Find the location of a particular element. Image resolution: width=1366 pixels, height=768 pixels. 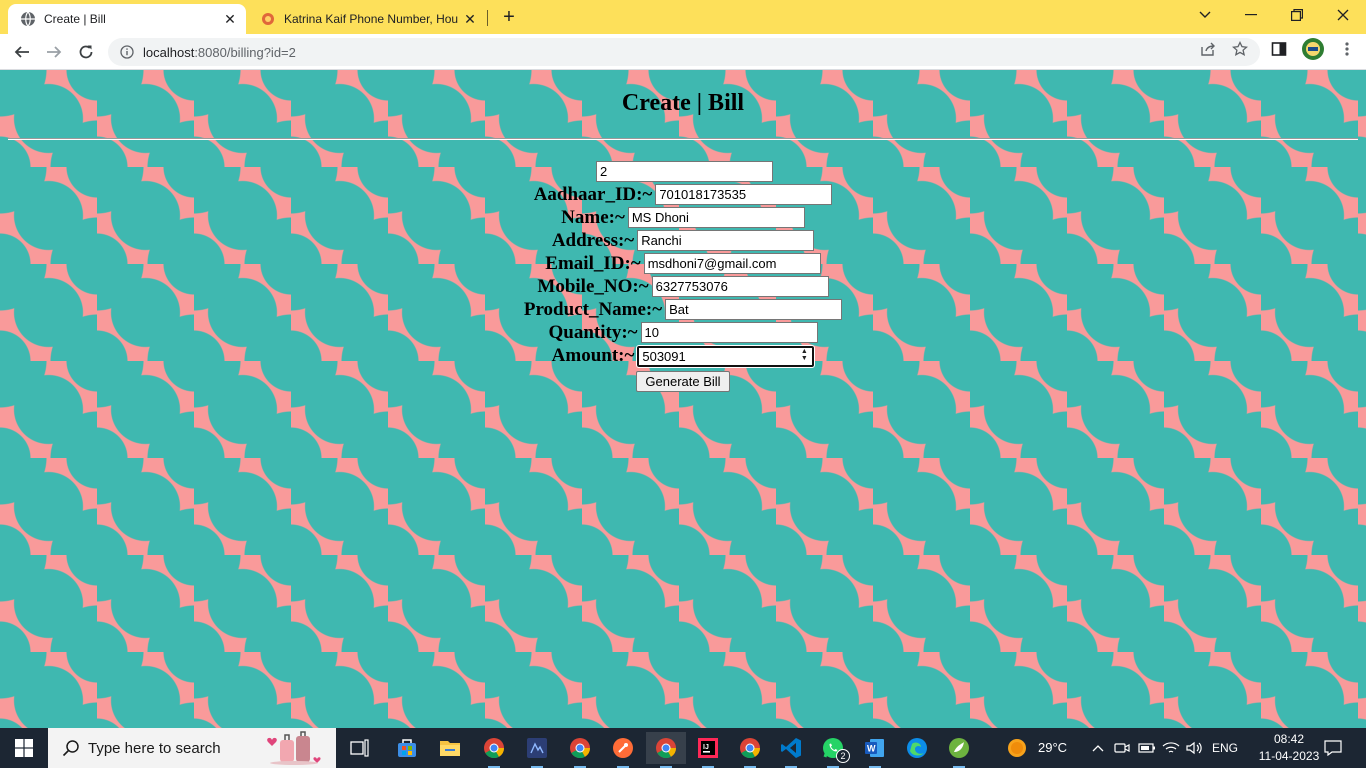

input-language: ENG is located at coordinates (1225, 748).